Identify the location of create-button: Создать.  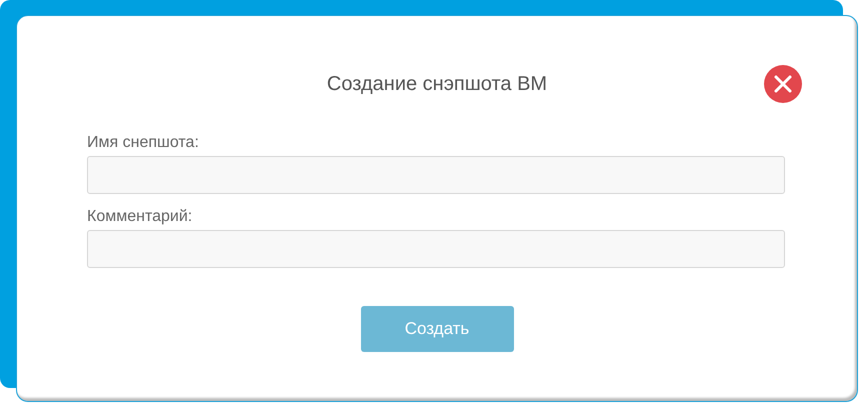
(437, 329).